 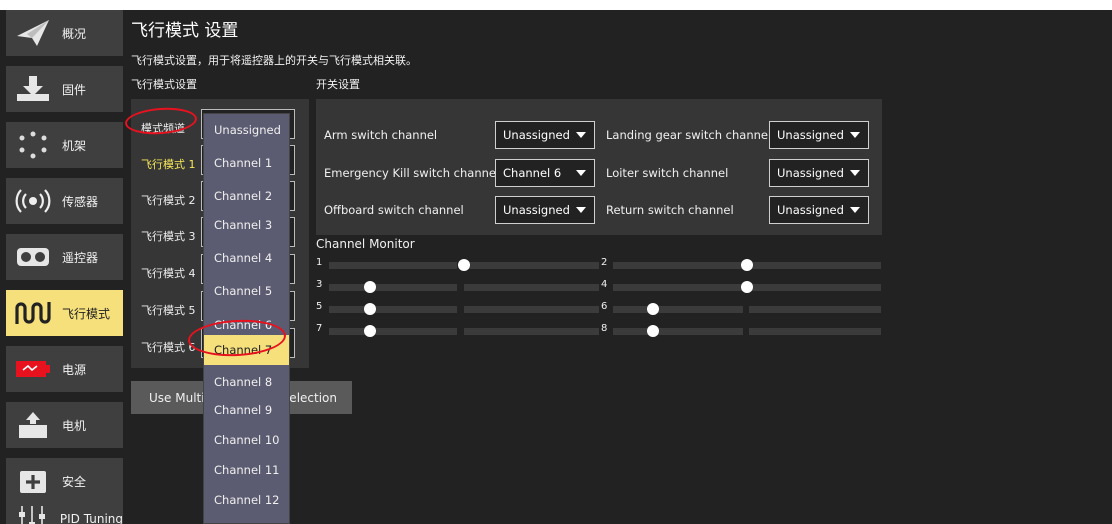 I want to click on sidebar-item-label: 电源, so click(x=74, y=369).